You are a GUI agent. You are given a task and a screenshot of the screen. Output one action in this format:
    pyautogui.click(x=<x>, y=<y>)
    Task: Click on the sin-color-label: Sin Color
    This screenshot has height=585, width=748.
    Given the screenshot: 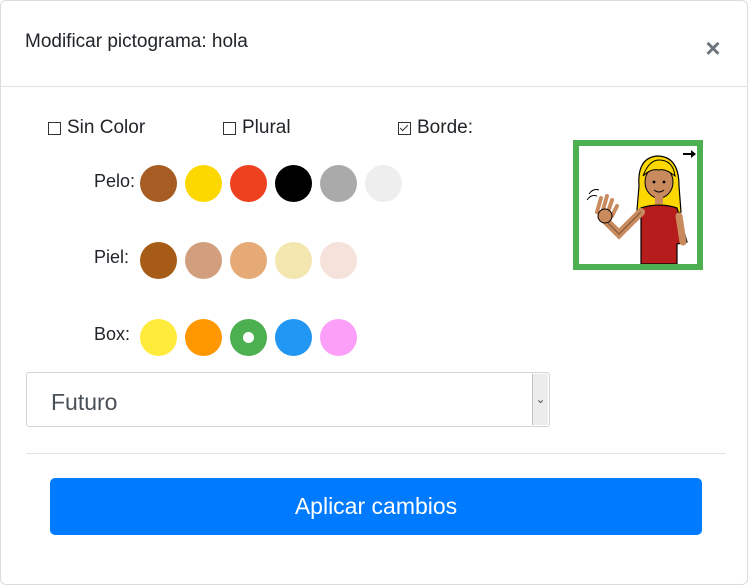 What is the action you would take?
    pyautogui.click(x=106, y=127)
    